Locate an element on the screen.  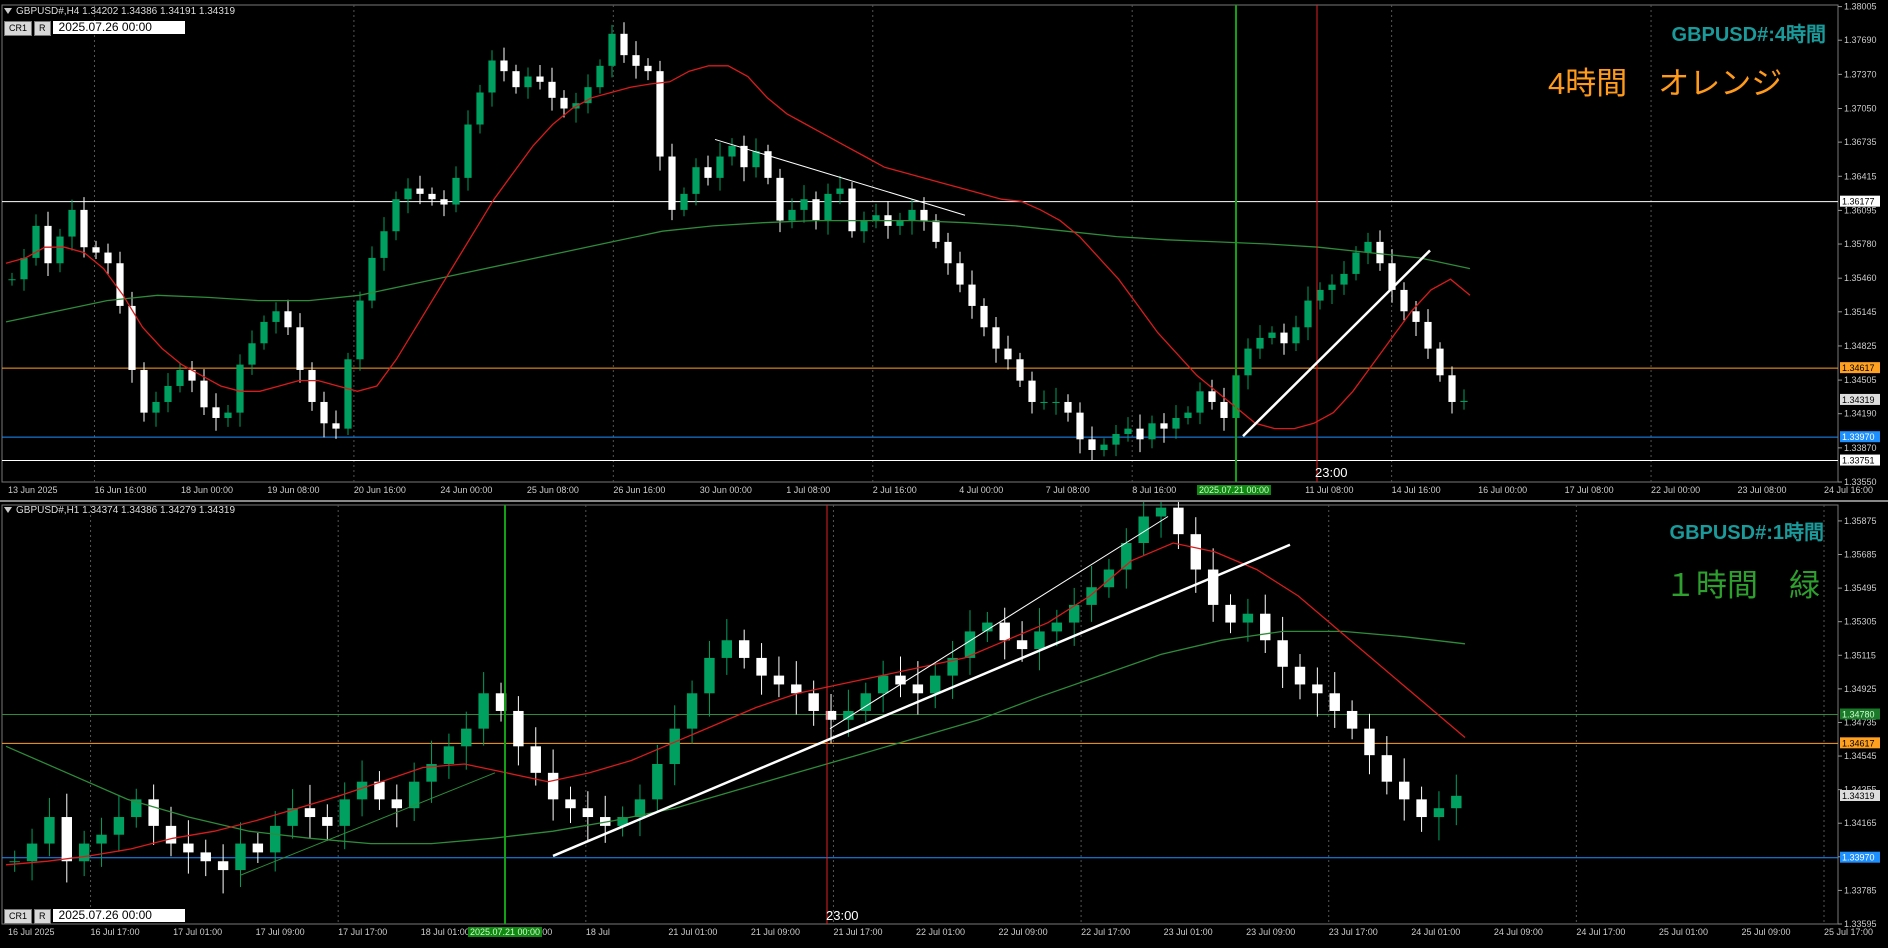
h1-x-tick-label: 21 Jul 17:00 is located at coordinates (857, 932).